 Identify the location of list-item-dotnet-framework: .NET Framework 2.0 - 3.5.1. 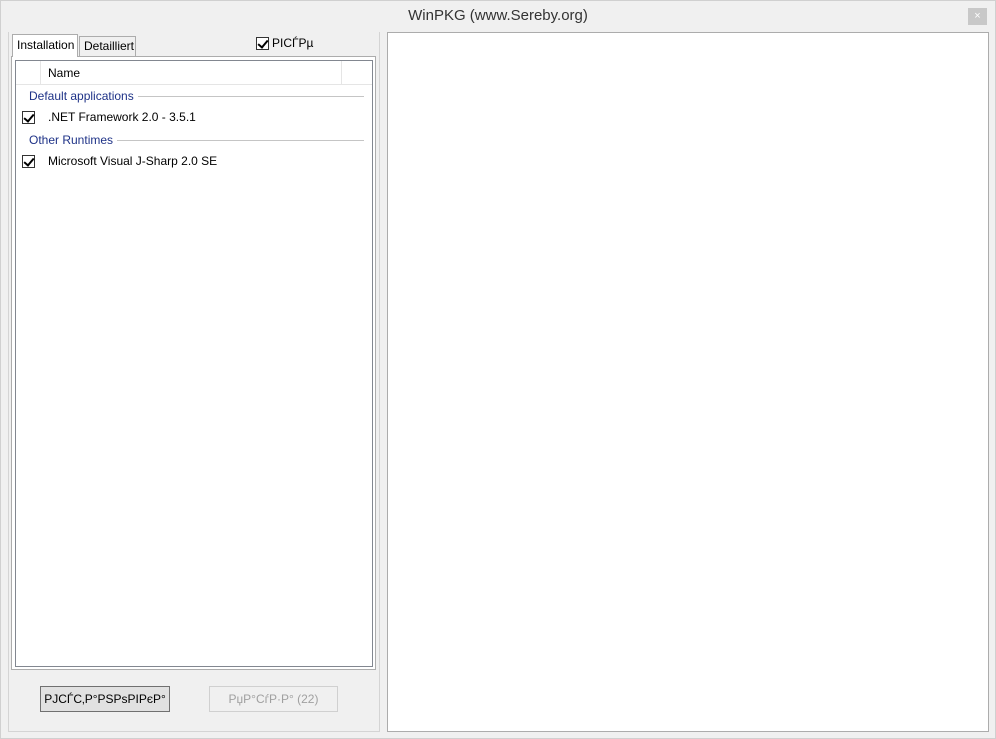
(109, 117).